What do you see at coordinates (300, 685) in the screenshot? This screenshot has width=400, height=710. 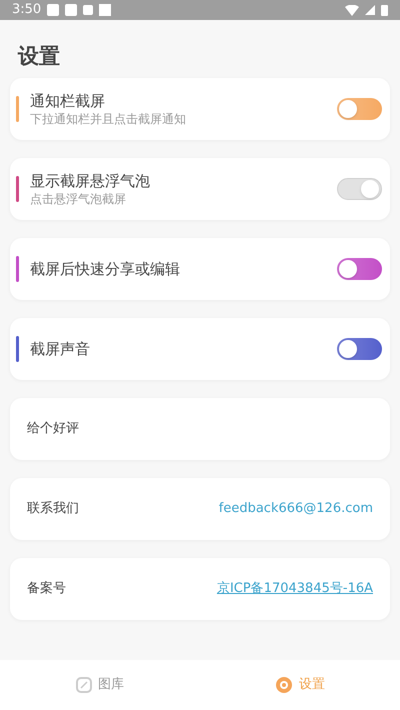 I see `nav-tab: 设置` at bounding box center [300, 685].